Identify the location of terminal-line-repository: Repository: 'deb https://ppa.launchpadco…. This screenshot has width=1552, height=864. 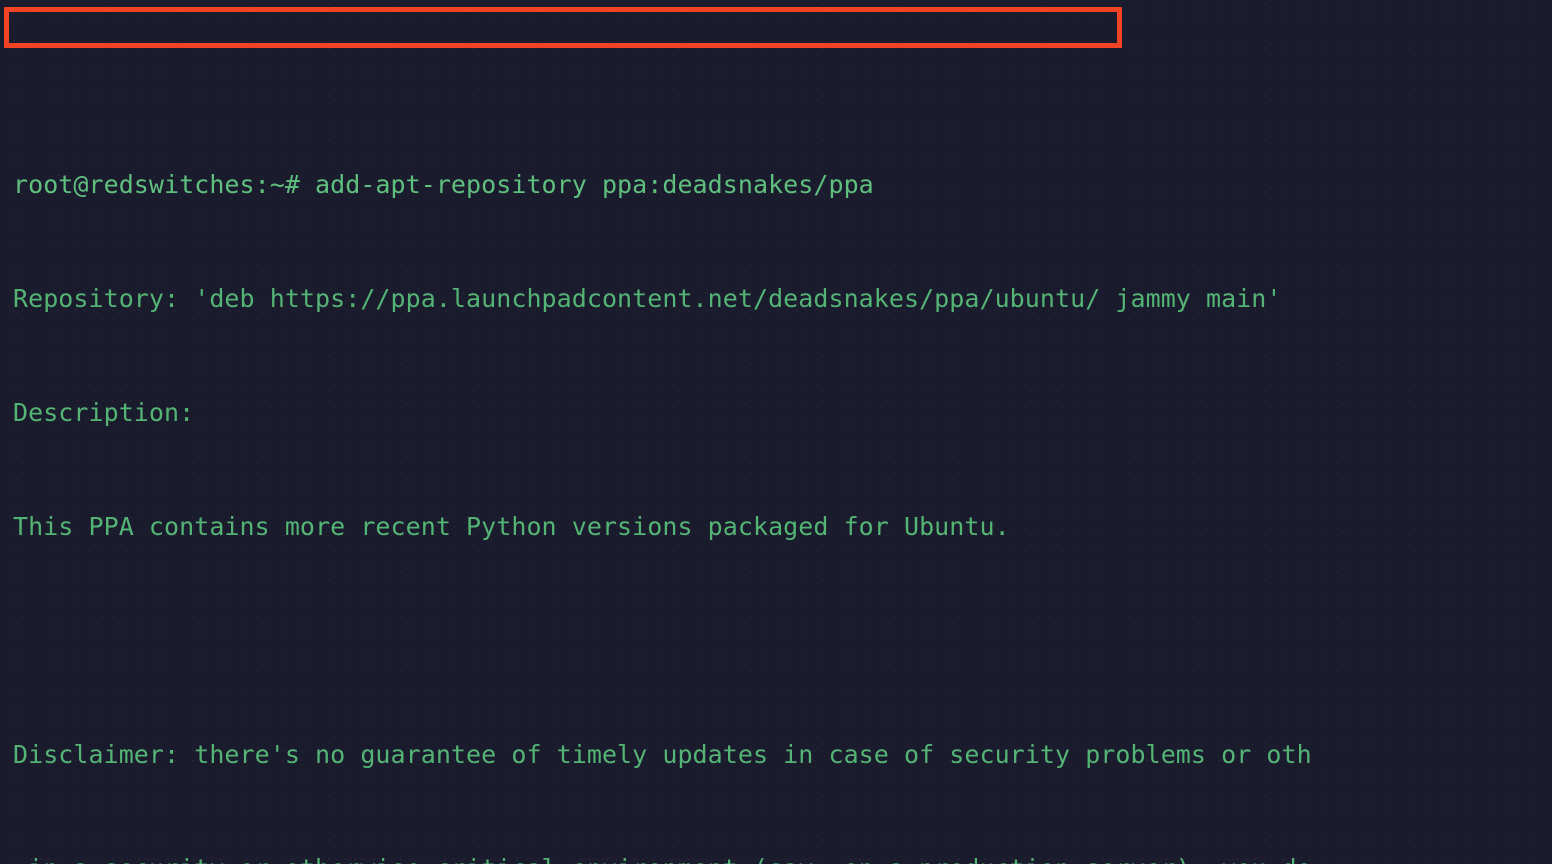
(647, 298).